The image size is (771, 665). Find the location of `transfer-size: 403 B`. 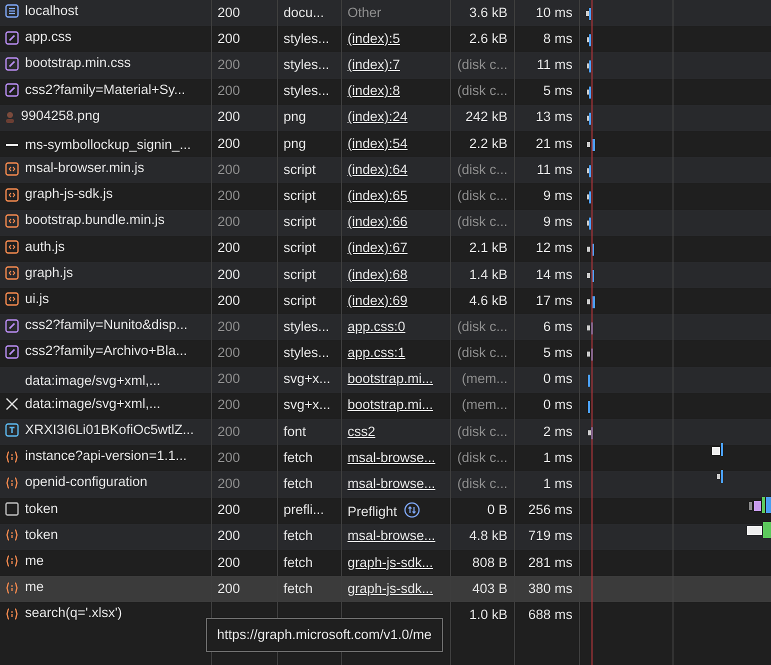

transfer-size: 403 B is located at coordinates (490, 588).